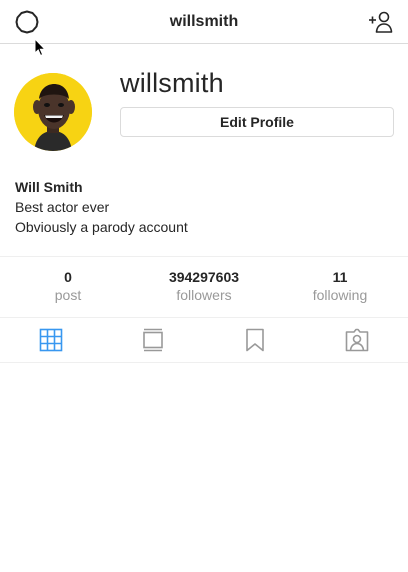  I want to click on stat-followers: 394297603 followers, so click(204, 287).